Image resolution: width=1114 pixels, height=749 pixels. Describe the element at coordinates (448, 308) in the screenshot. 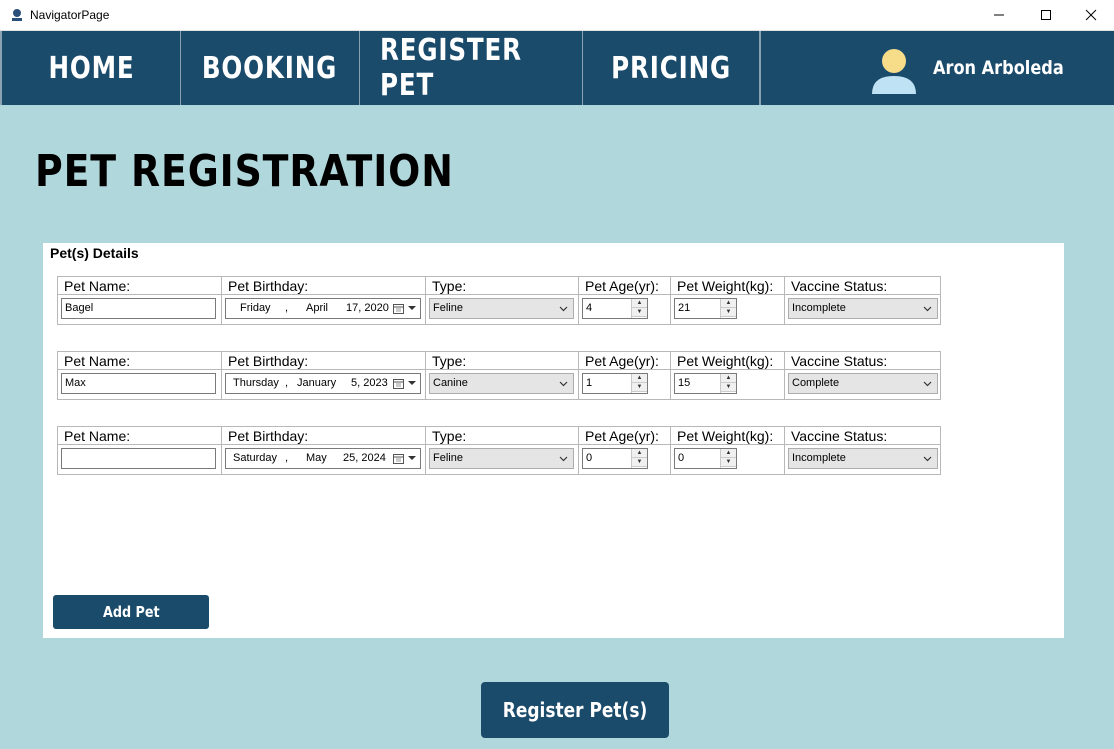

I see `type-value: Feline` at that location.